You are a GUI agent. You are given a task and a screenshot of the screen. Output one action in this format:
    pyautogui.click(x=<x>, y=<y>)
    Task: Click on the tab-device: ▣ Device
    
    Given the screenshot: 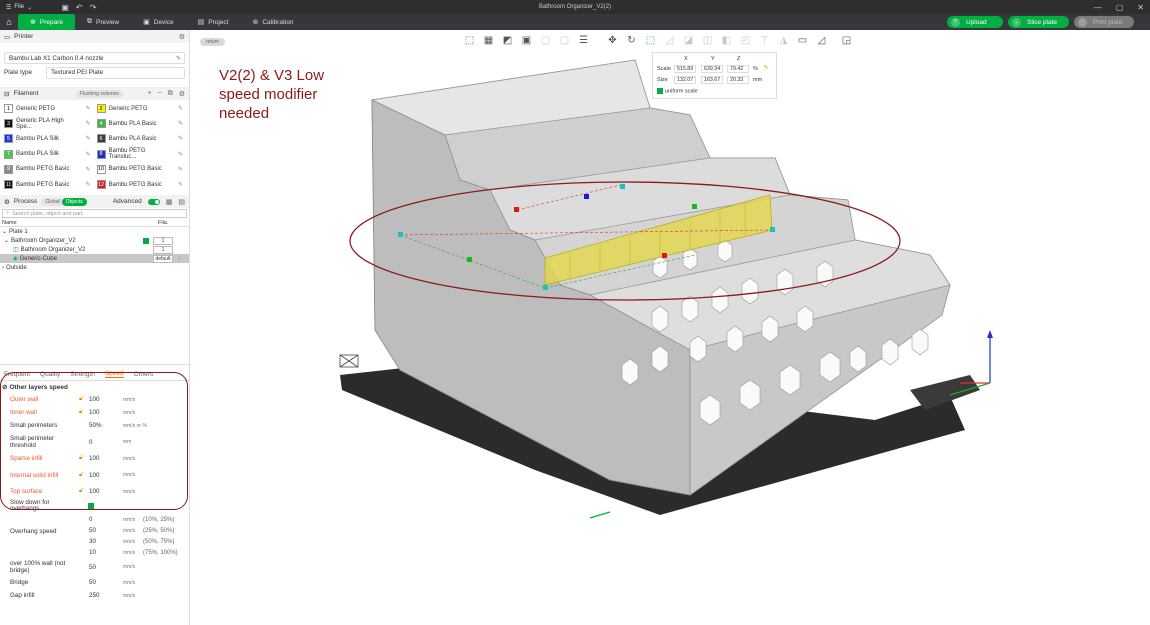 What is the action you would take?
    pyautogui.click(x=158, y=22)
    